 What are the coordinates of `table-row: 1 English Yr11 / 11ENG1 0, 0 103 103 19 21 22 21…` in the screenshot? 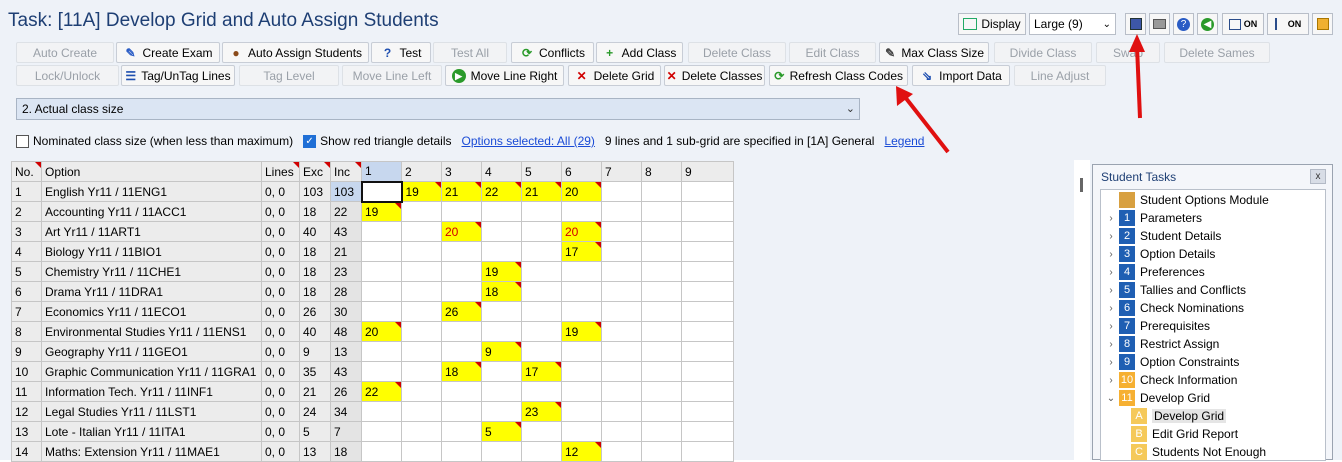 It's located at (372, 191).